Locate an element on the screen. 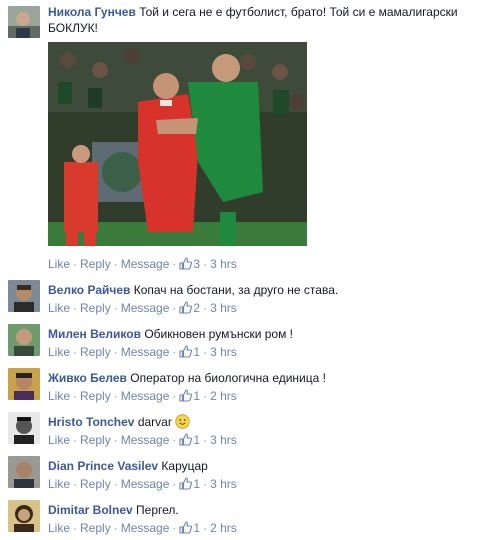  comment-actions: Like · Reply · Message · 3 · 3 hrs is located at coordinates (142, 264).